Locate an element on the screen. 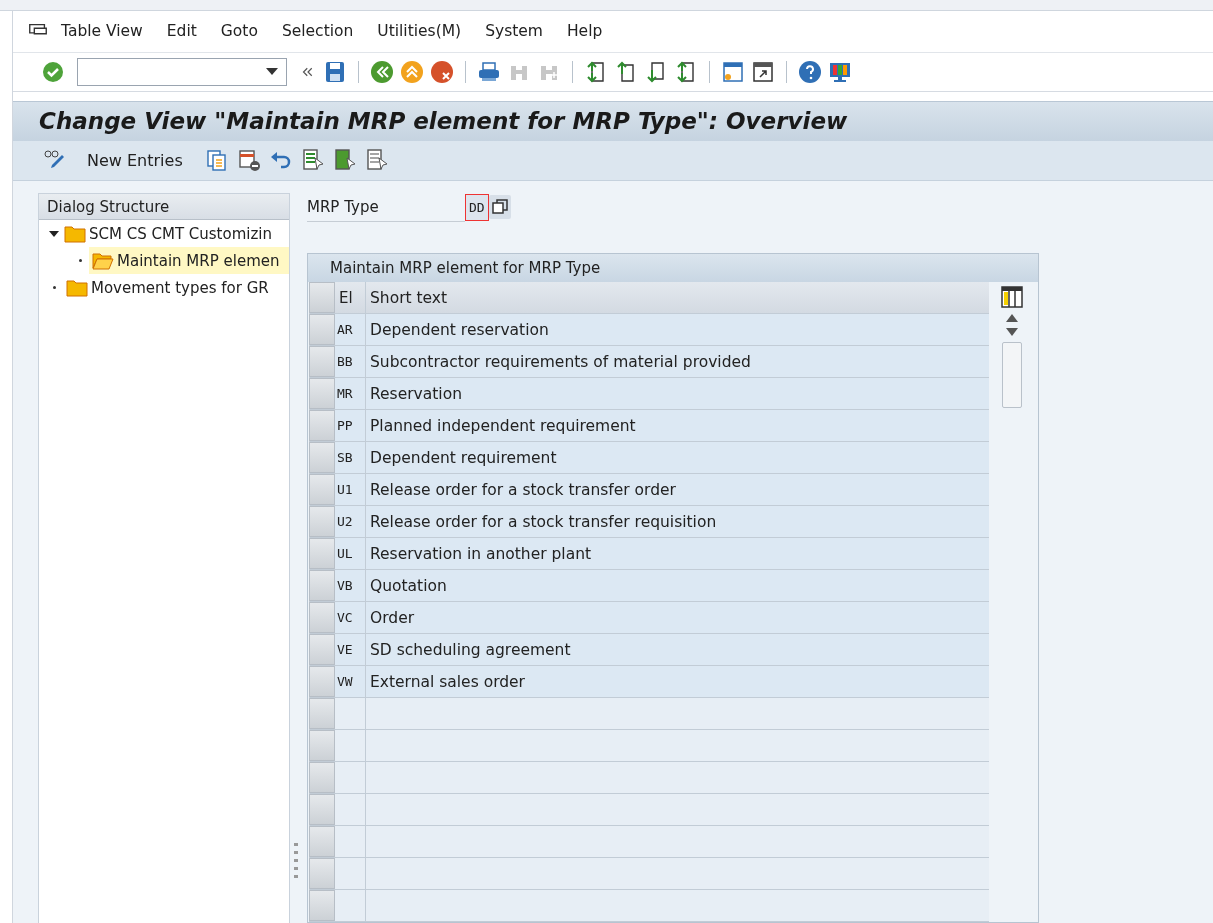  table-cell-text: External sales order is located at coordinates (447, 682).